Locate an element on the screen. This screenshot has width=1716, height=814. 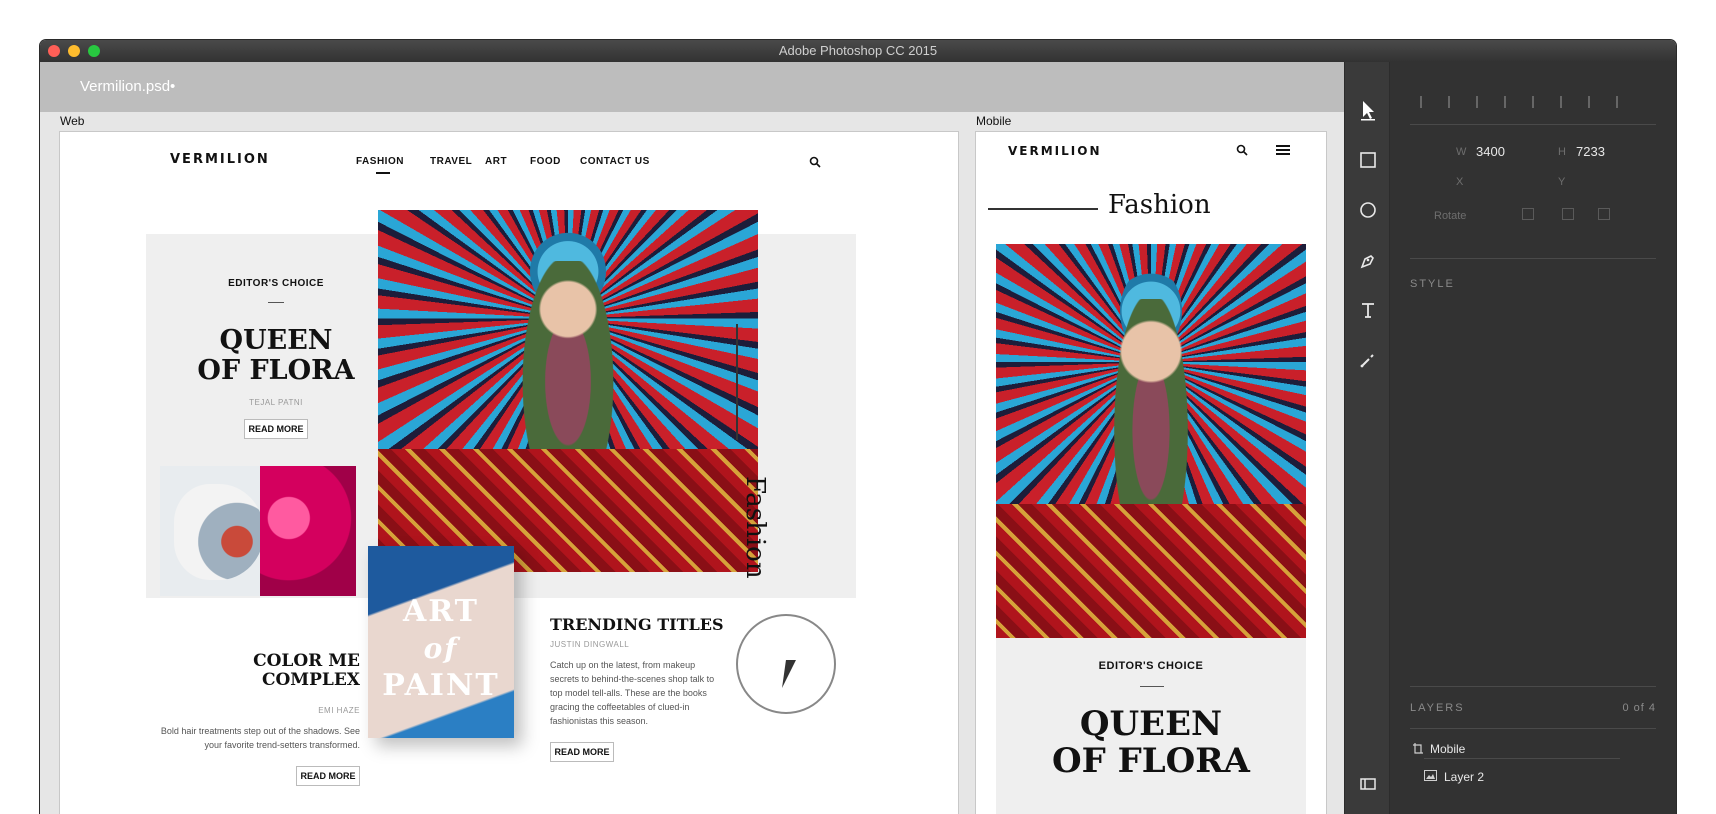
hamburger-menu-icon is located at coordinates (1283, 150).